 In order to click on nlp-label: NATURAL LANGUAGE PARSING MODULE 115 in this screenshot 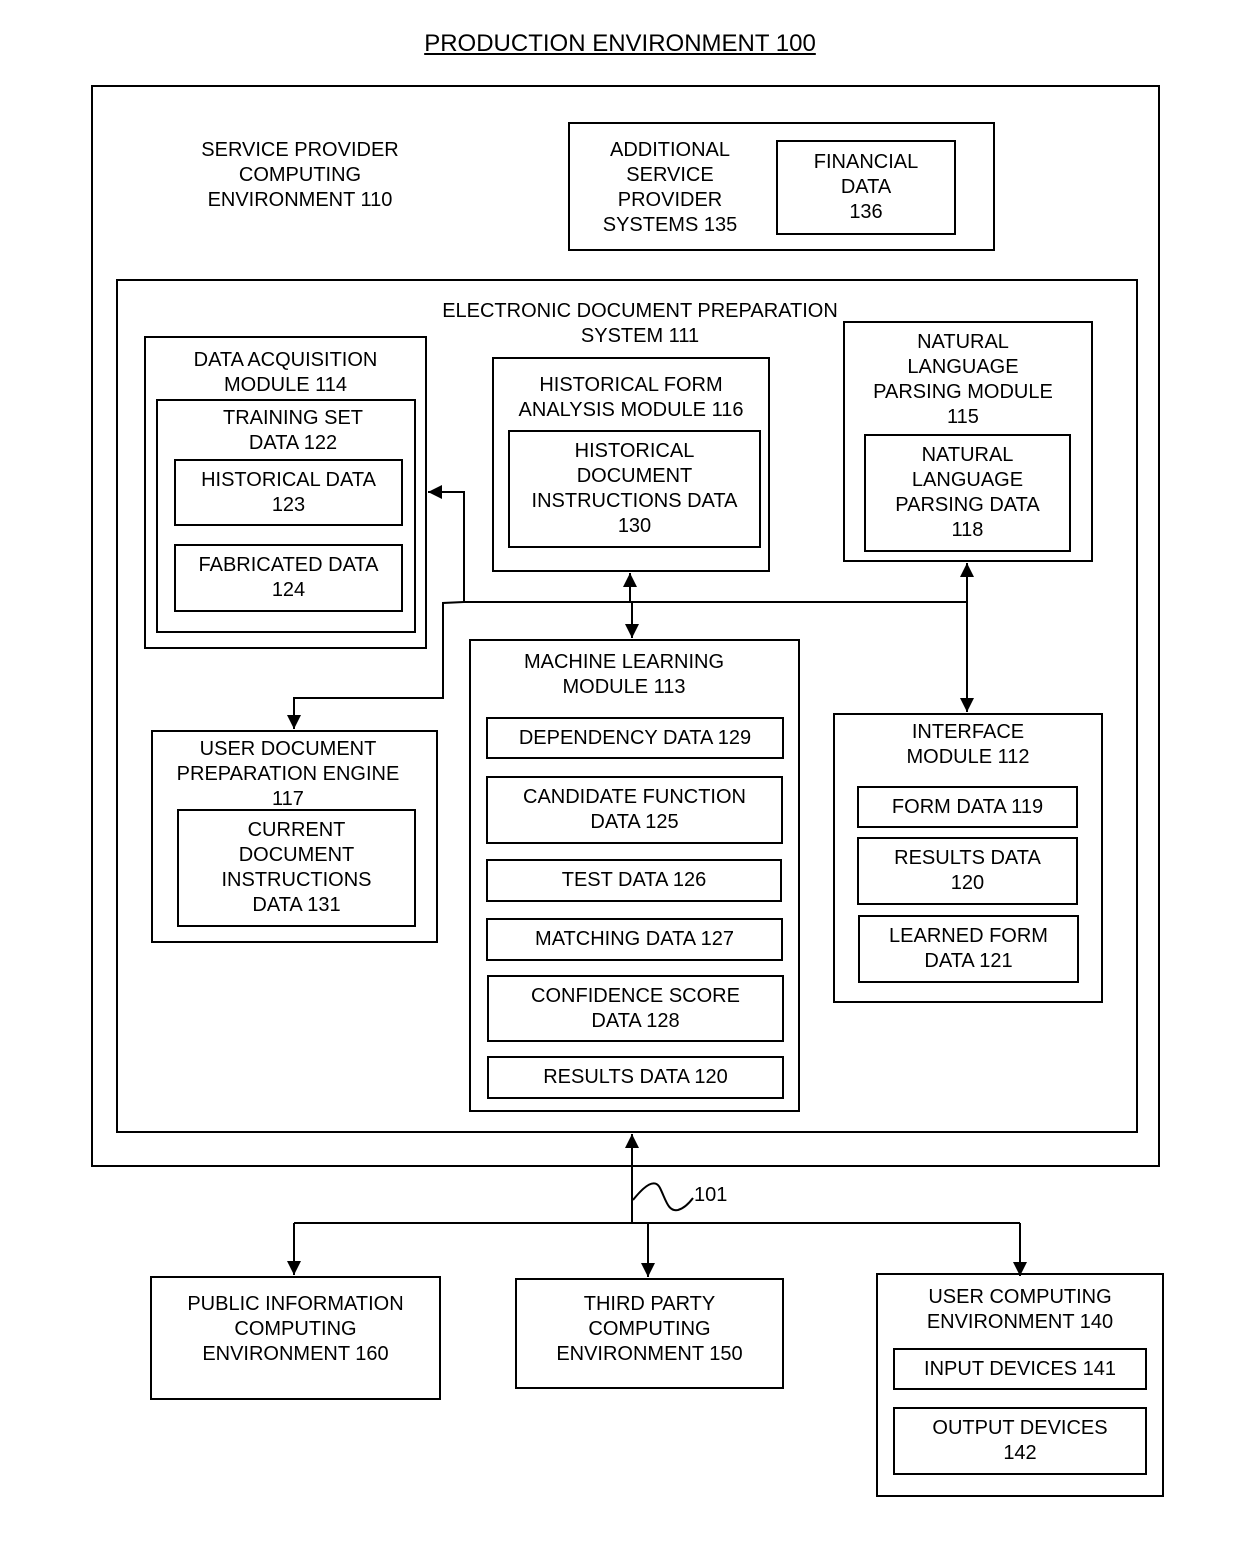, I will do `click(963, 379)`.